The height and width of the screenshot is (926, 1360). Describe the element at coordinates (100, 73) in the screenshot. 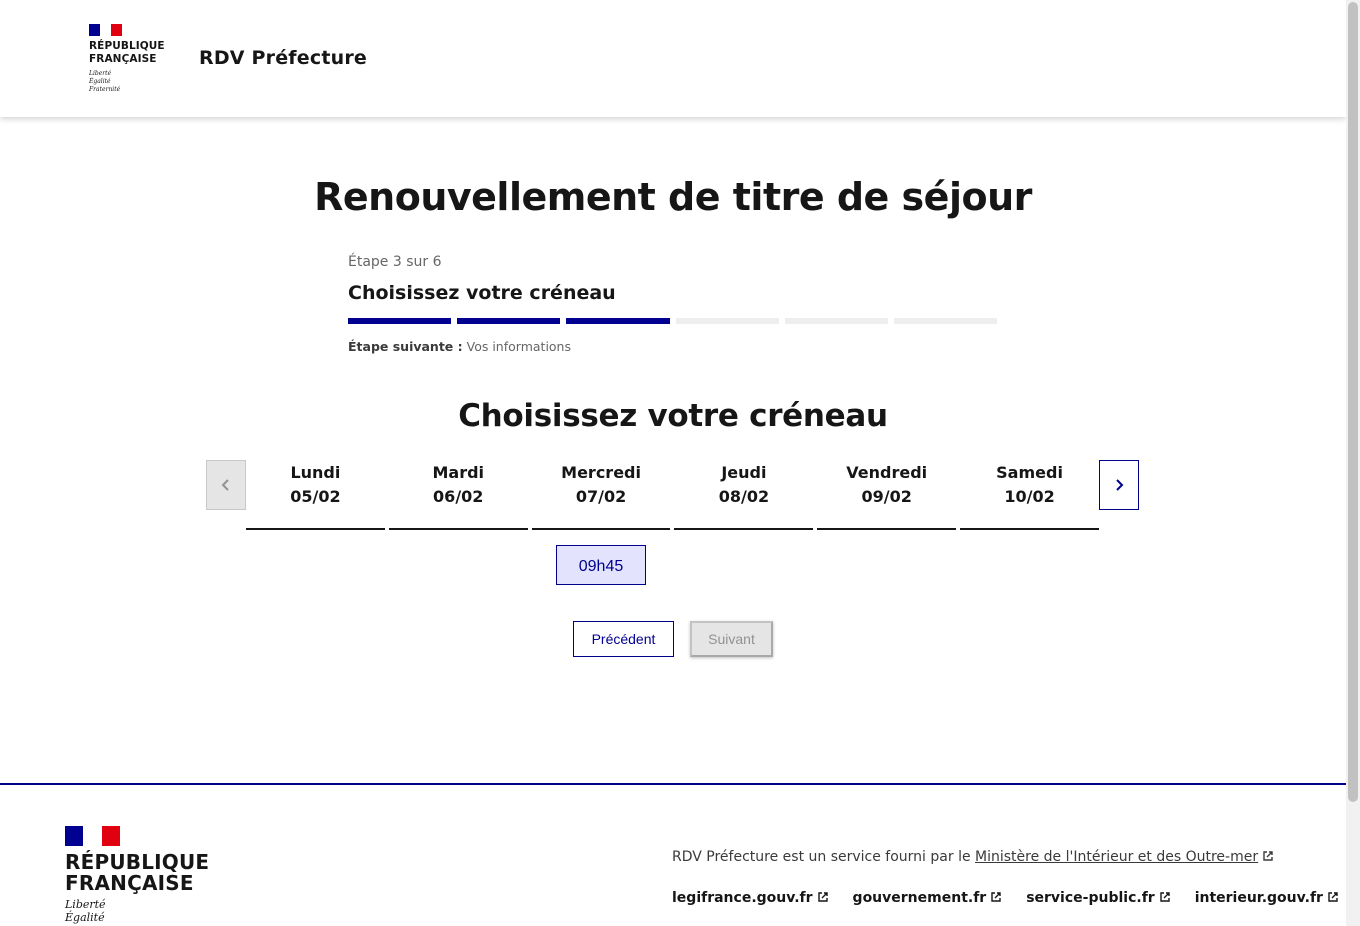

I see `motto-liberte: Liberté` at that location.